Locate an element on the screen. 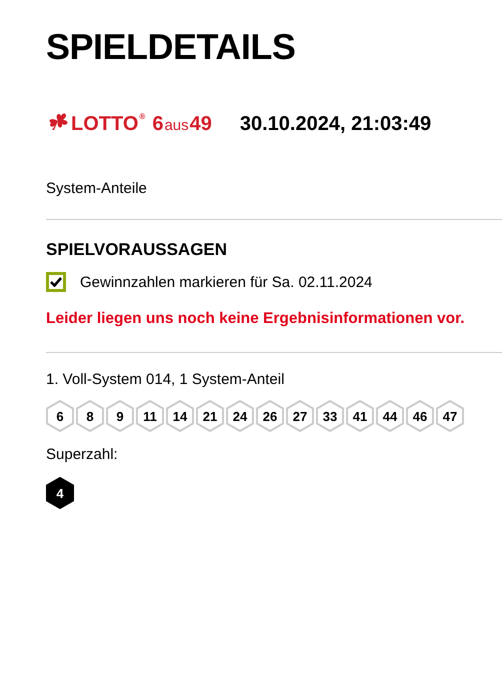 The height and width of the screenshot is (677, 502). registered-mark: ® is located at coordinates (142, 116).